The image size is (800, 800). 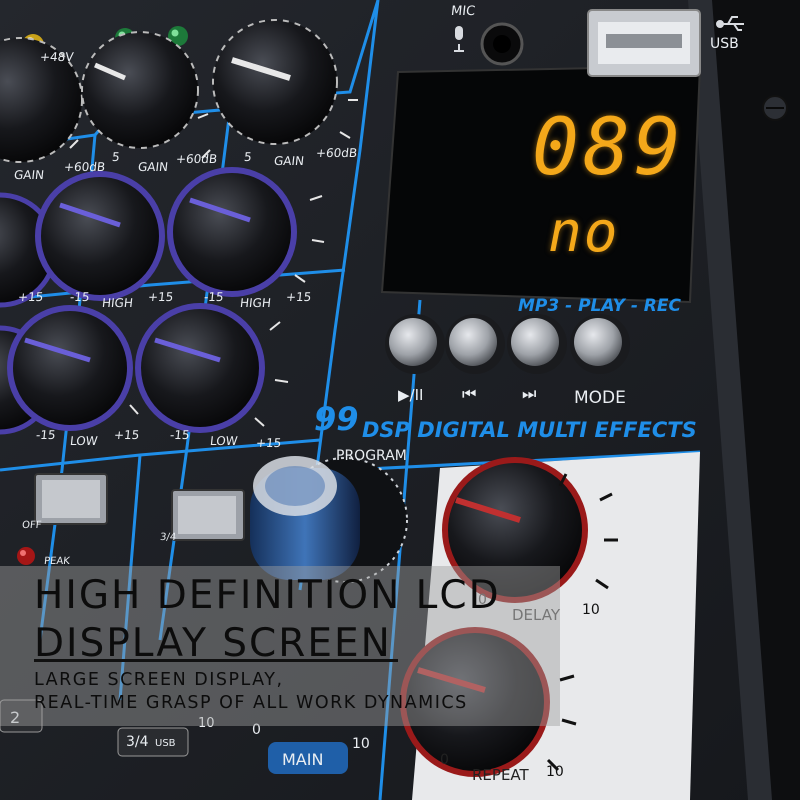 I want to click on player-header: MP3 - PLAY - REC, so click(x=599, y=306).